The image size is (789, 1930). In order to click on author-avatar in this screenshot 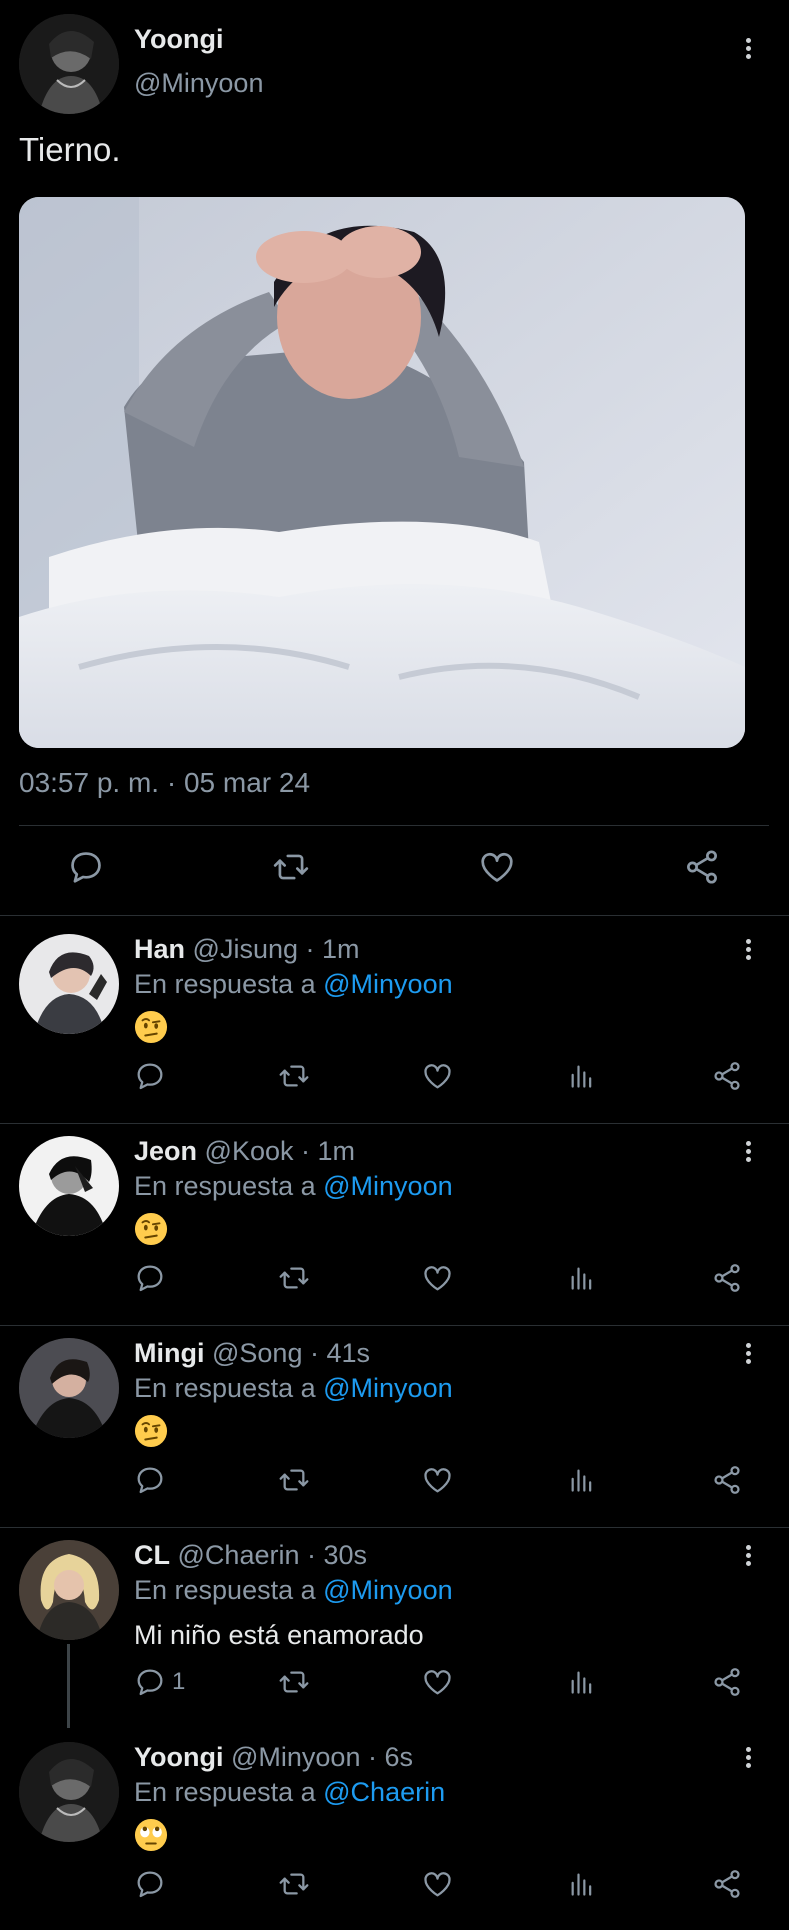, I will do `click(69, 64)`.